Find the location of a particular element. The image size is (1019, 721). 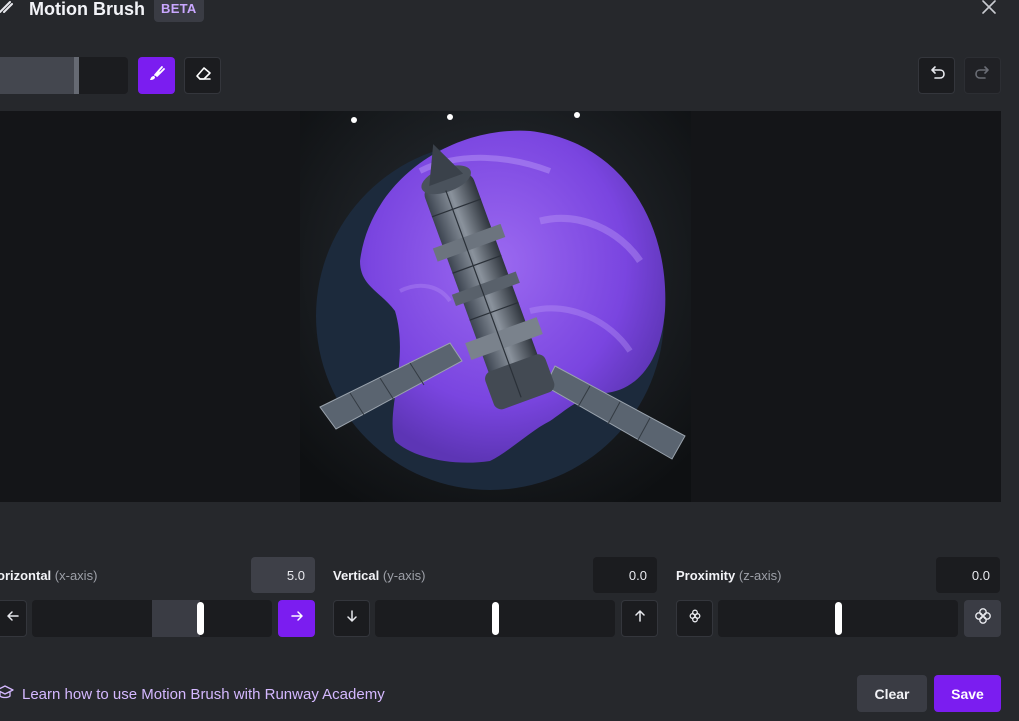

proximity-near-button is located at coordinates (694, 618).